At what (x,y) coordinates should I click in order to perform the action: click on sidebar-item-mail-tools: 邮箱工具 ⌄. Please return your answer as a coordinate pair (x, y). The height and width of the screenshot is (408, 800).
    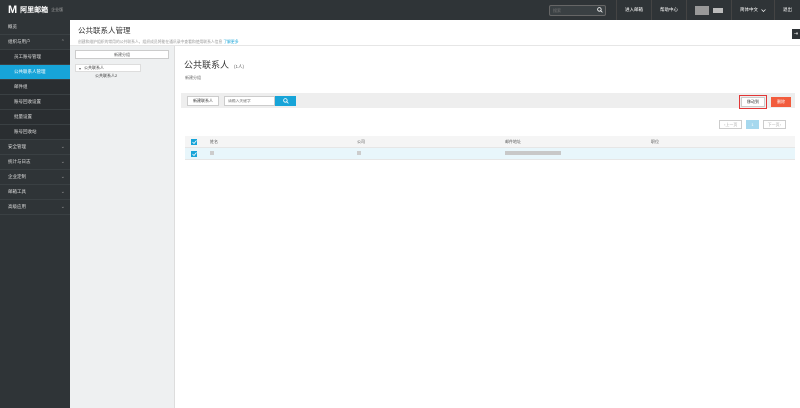
    Looking at the image, I should click on (35, 192).